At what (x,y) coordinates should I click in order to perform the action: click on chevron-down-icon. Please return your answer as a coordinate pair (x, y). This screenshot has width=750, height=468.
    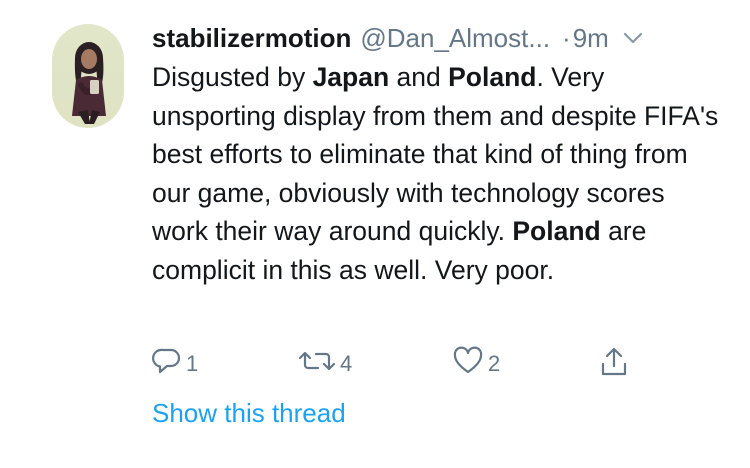
    Looking at the image, I should click on (633, 38).